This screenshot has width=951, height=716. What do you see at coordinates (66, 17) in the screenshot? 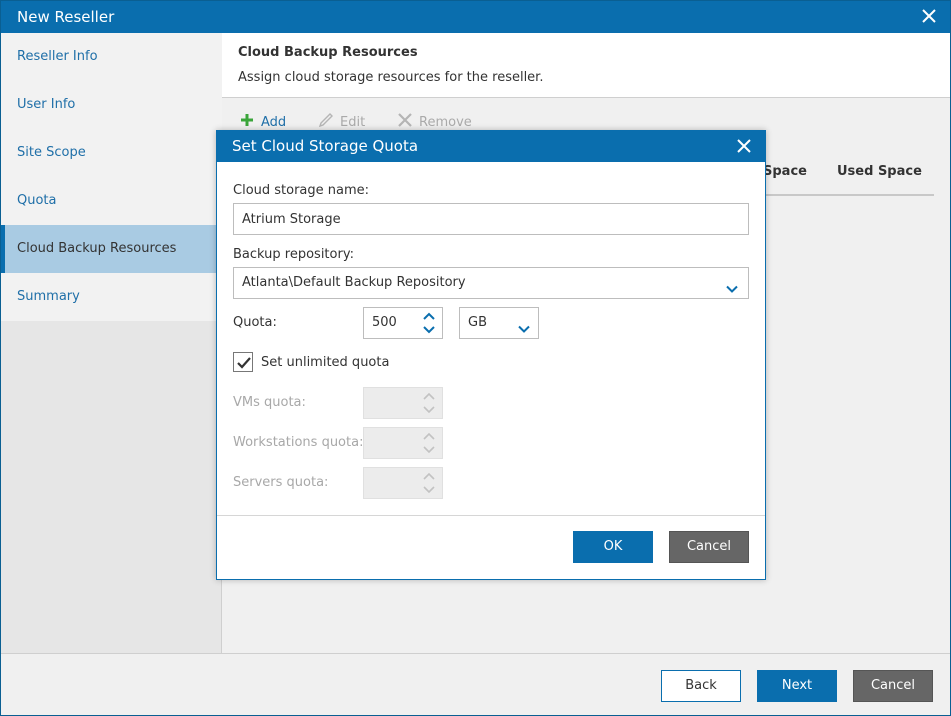
I see `window-title: New Reseller` at bounding box center [66, 17].